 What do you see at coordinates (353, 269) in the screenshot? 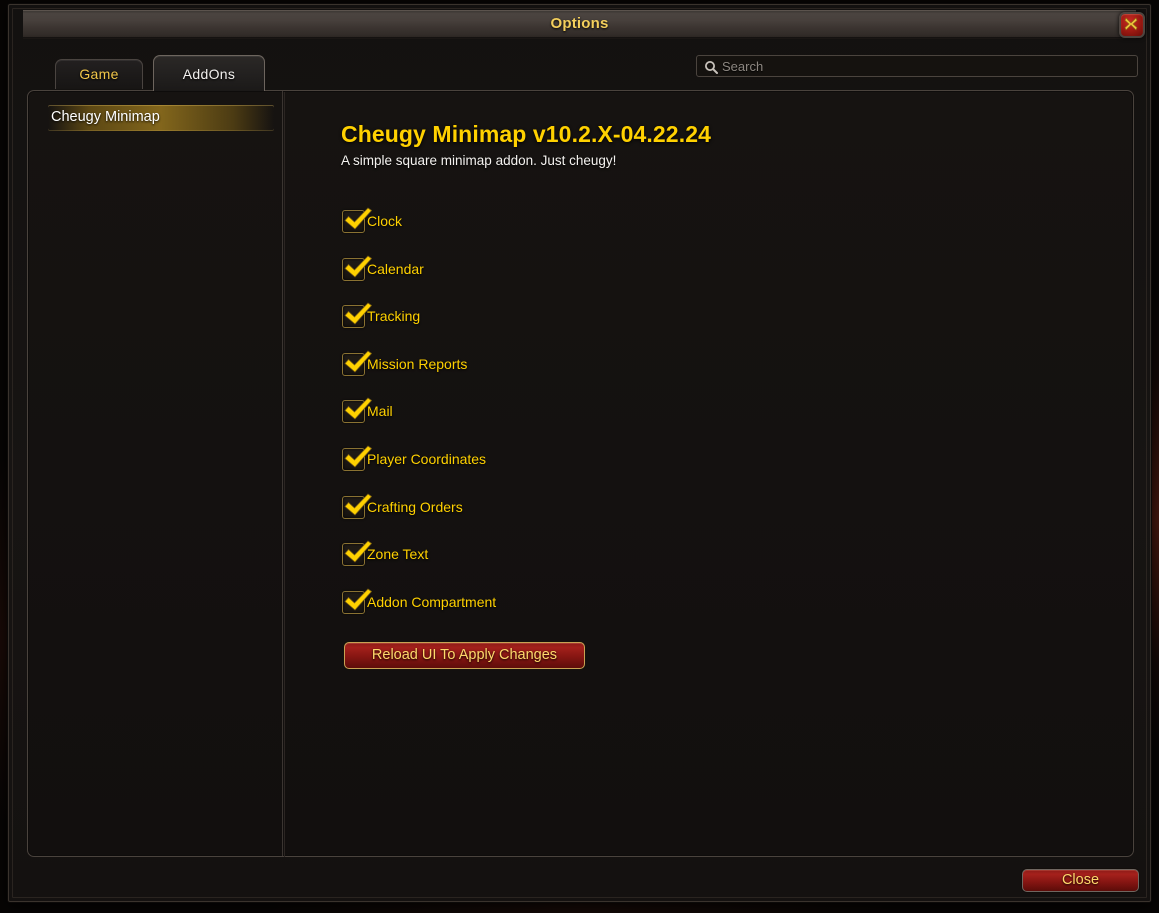
I see `checkbox-calendar` at bounding box center [353, 269].